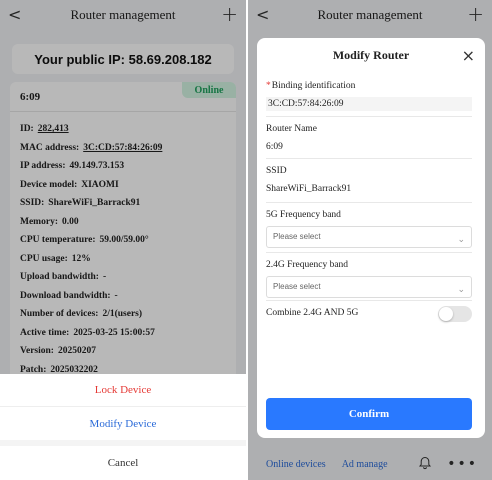 Image resolution: width=492 pixels, height=480 pixels. Describe the element at coordinates (369, 104) in the screenshot. I see `binding-value: 3C:CD:57:84:26:09` at that location.